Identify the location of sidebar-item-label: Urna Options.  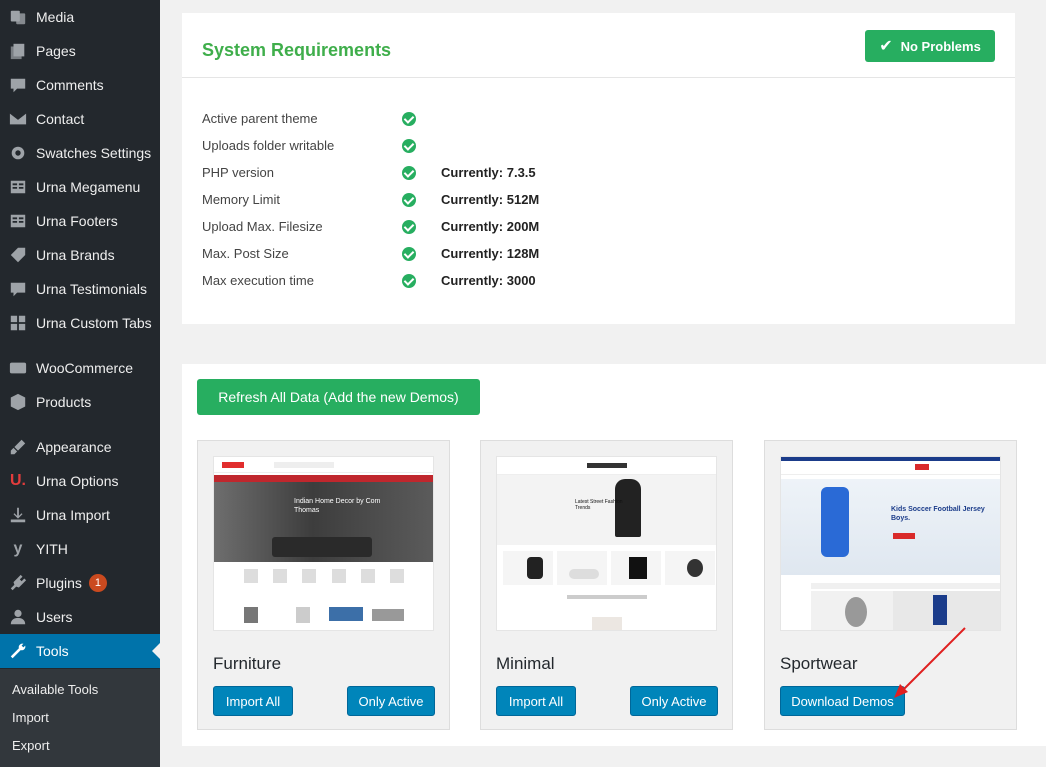
(77, 481).